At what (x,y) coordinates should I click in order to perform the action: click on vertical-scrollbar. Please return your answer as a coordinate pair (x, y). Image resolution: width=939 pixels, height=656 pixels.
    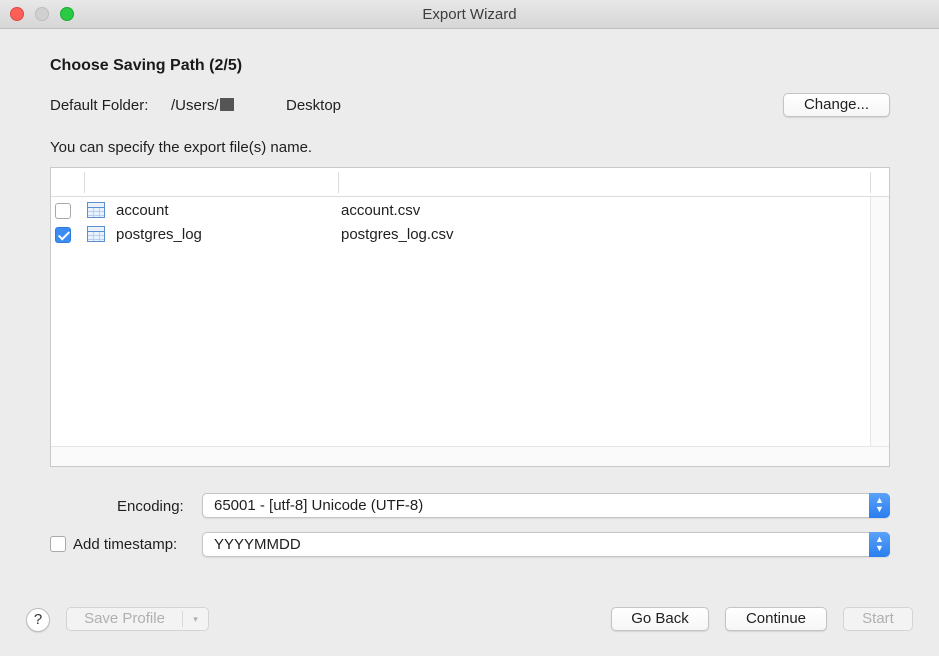
    Looking at the image, I should click on (879, 321).